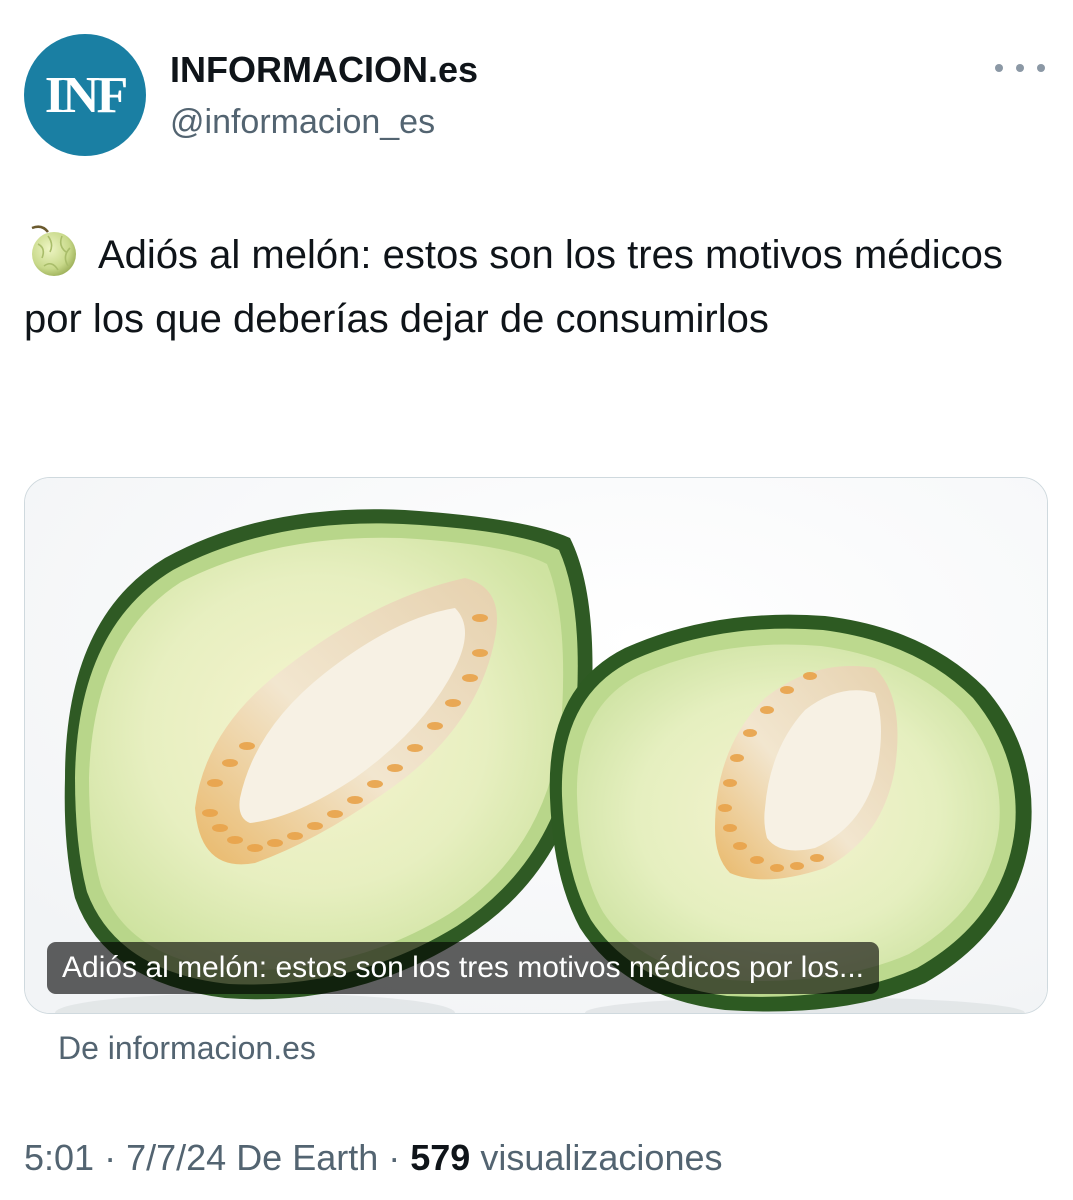 This screenshot has height=1200, width=1073. Describe the element at coordinates (324, 122) in the screenshot. I see `user-handle: @informacion_es` at that location.